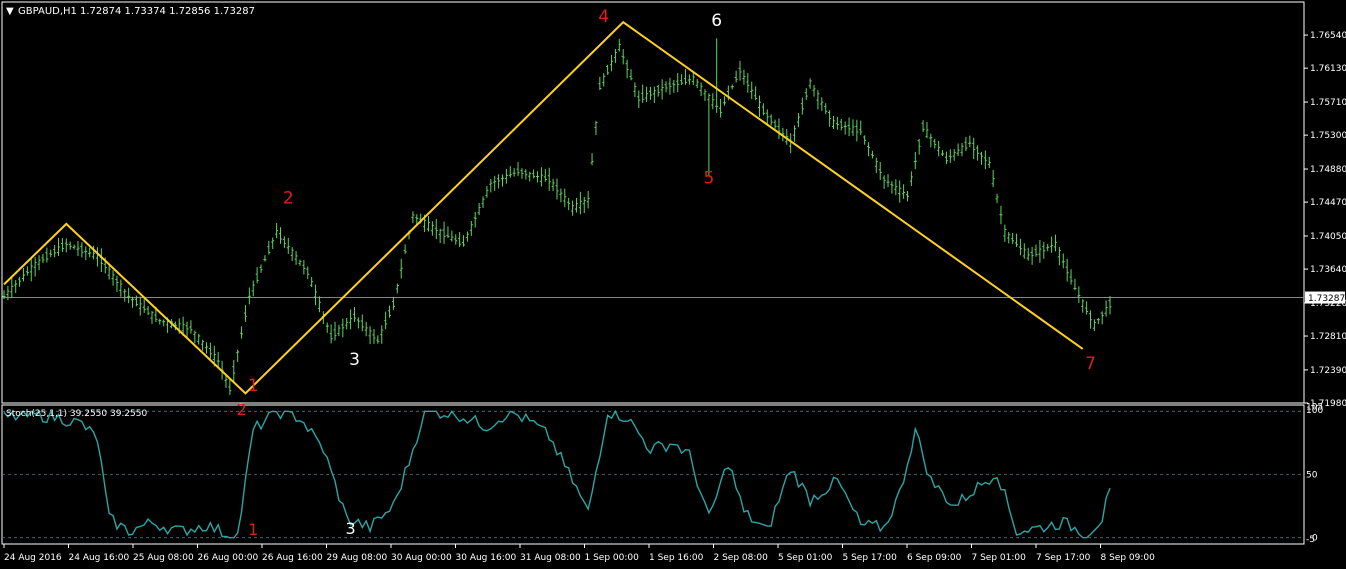  Describe the element at coordinates (603, 17) in the screenshot. I see `wave-label-4: 4` at that location.